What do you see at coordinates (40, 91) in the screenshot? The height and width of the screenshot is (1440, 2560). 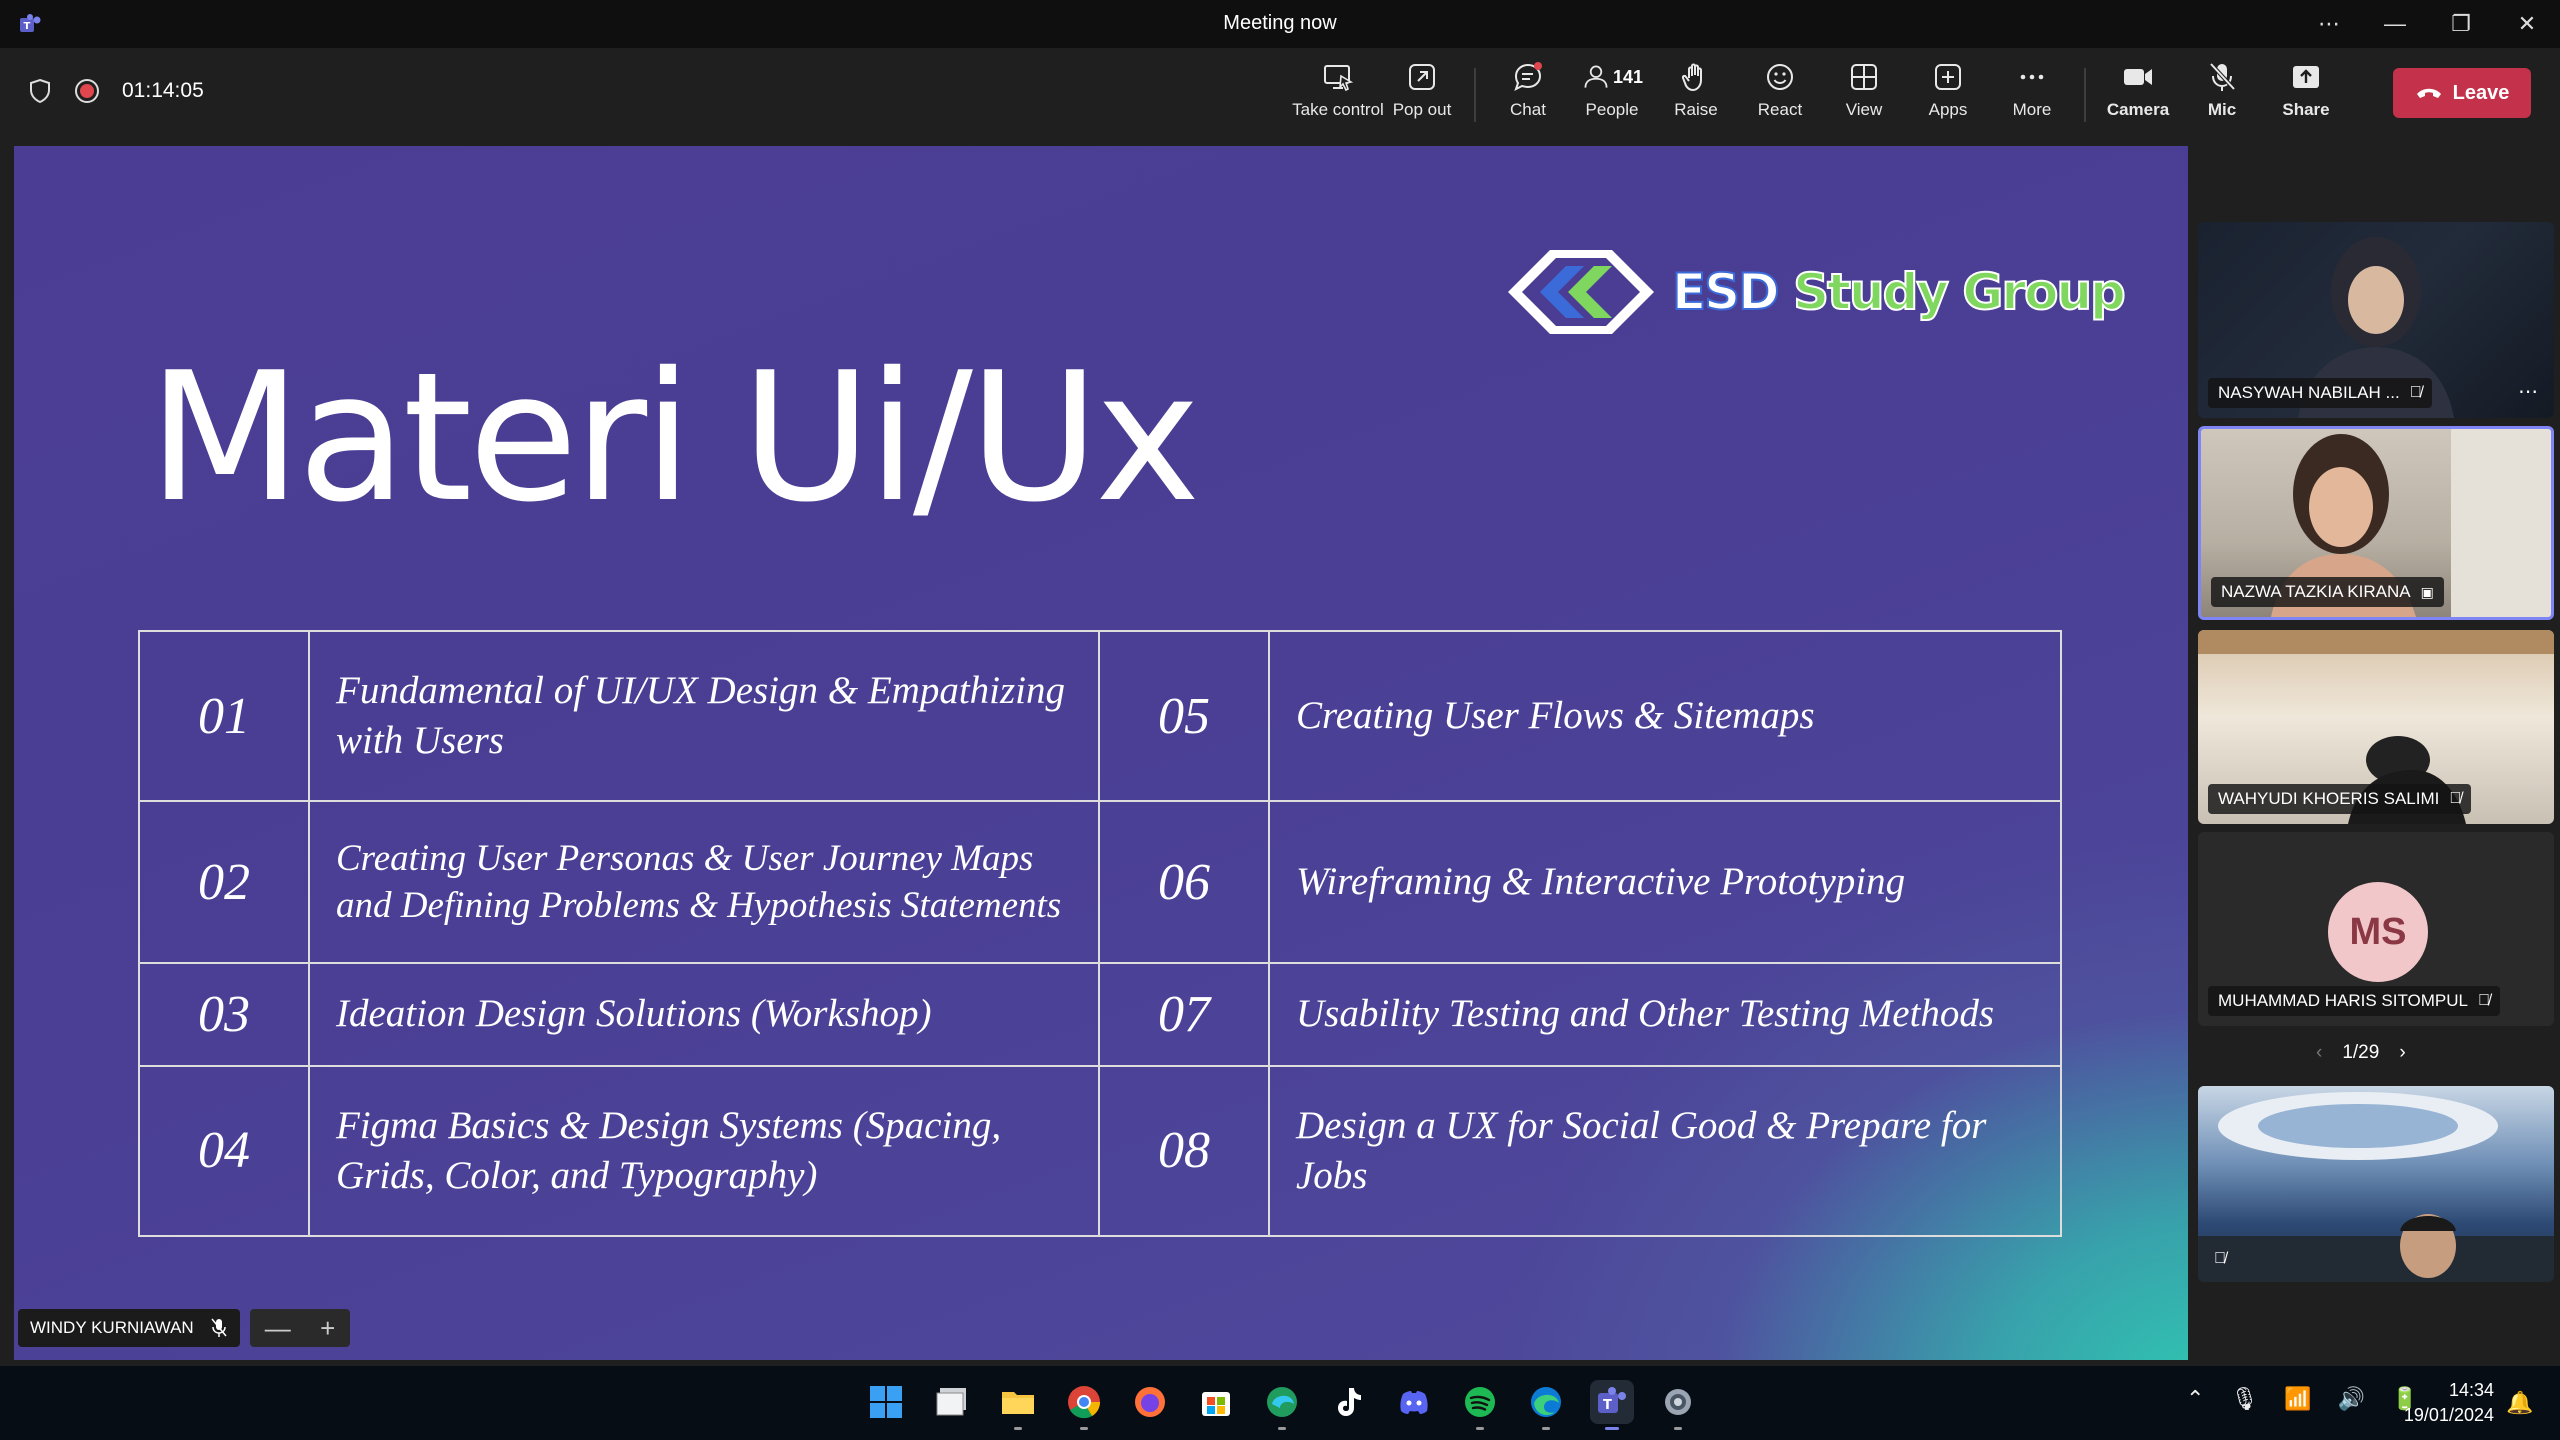 I see `shield-icon` at bounding box center [40, 91].